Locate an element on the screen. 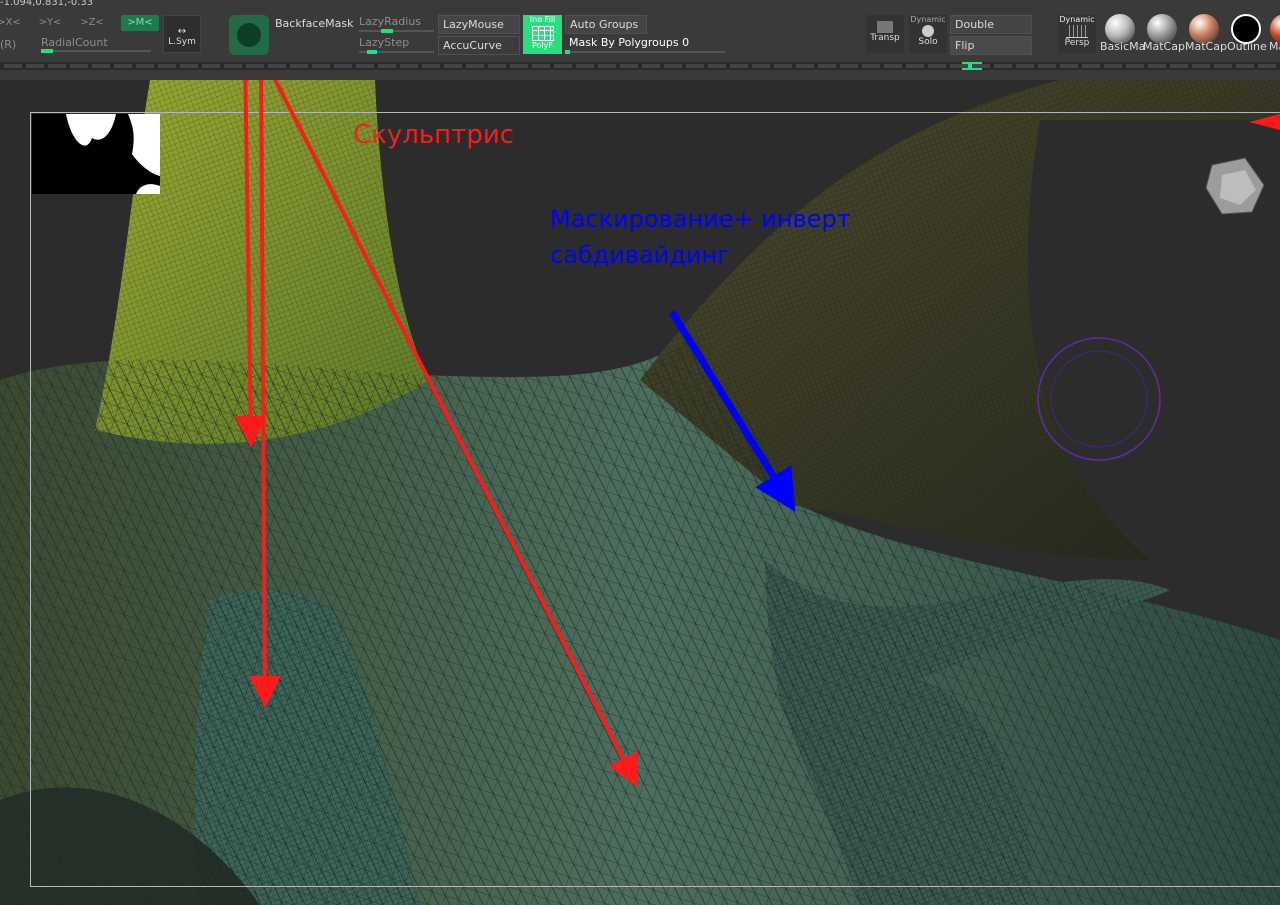 The image size is (1280, 905). backface-icon is located at coordinates (249, 35).